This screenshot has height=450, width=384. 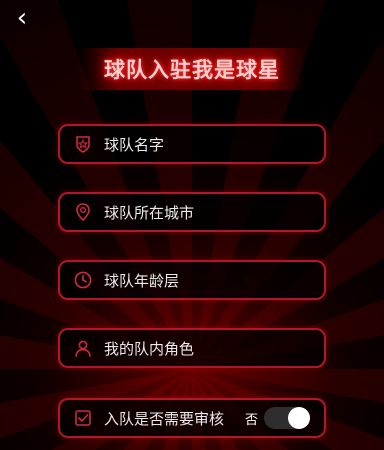 I want to click on chevron-left-icon: ‹, so click(x=22, y=18).